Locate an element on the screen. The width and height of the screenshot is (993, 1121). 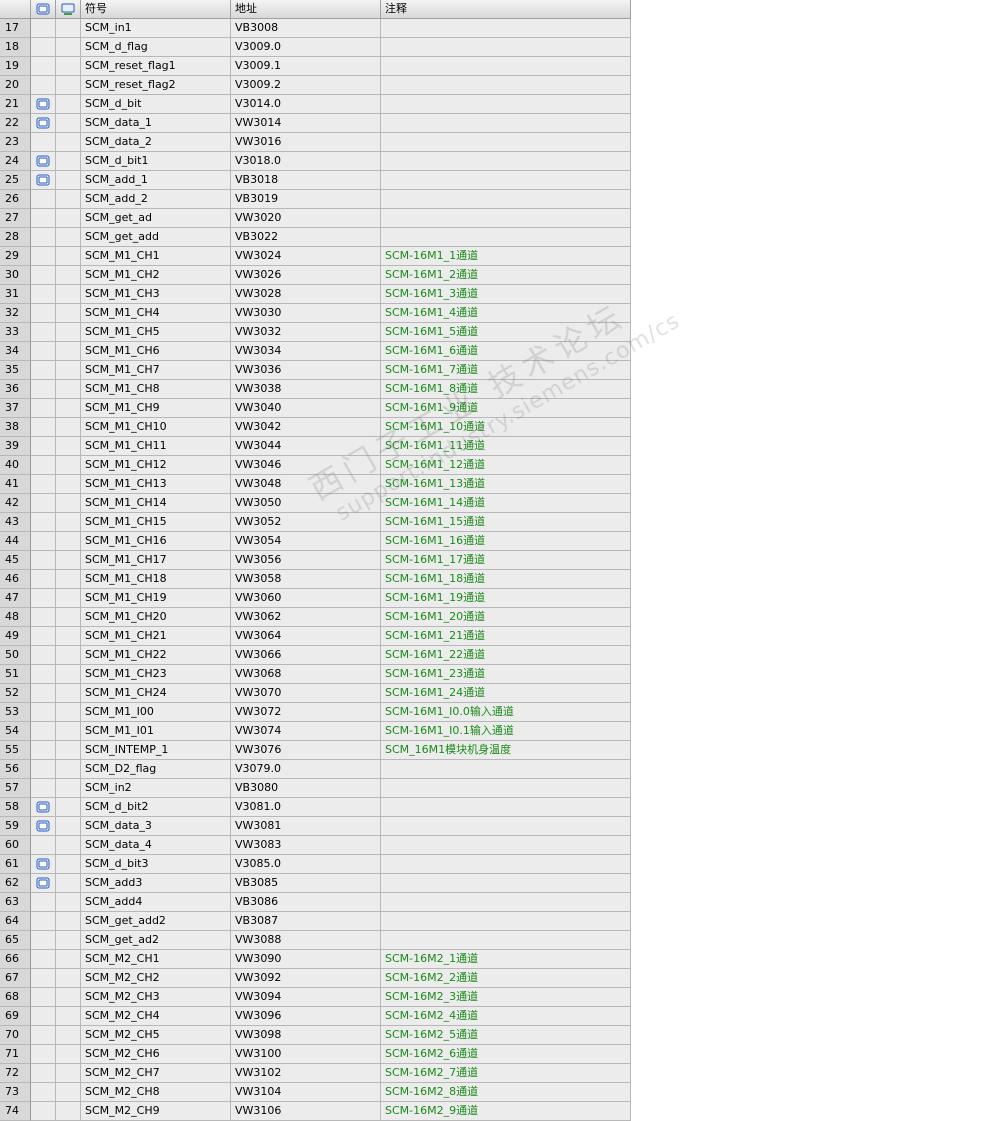
table-row: 42 SCM_M1_CH14 VW3050 SCM-16M1_14通道 is located at coordinates (315, 503).